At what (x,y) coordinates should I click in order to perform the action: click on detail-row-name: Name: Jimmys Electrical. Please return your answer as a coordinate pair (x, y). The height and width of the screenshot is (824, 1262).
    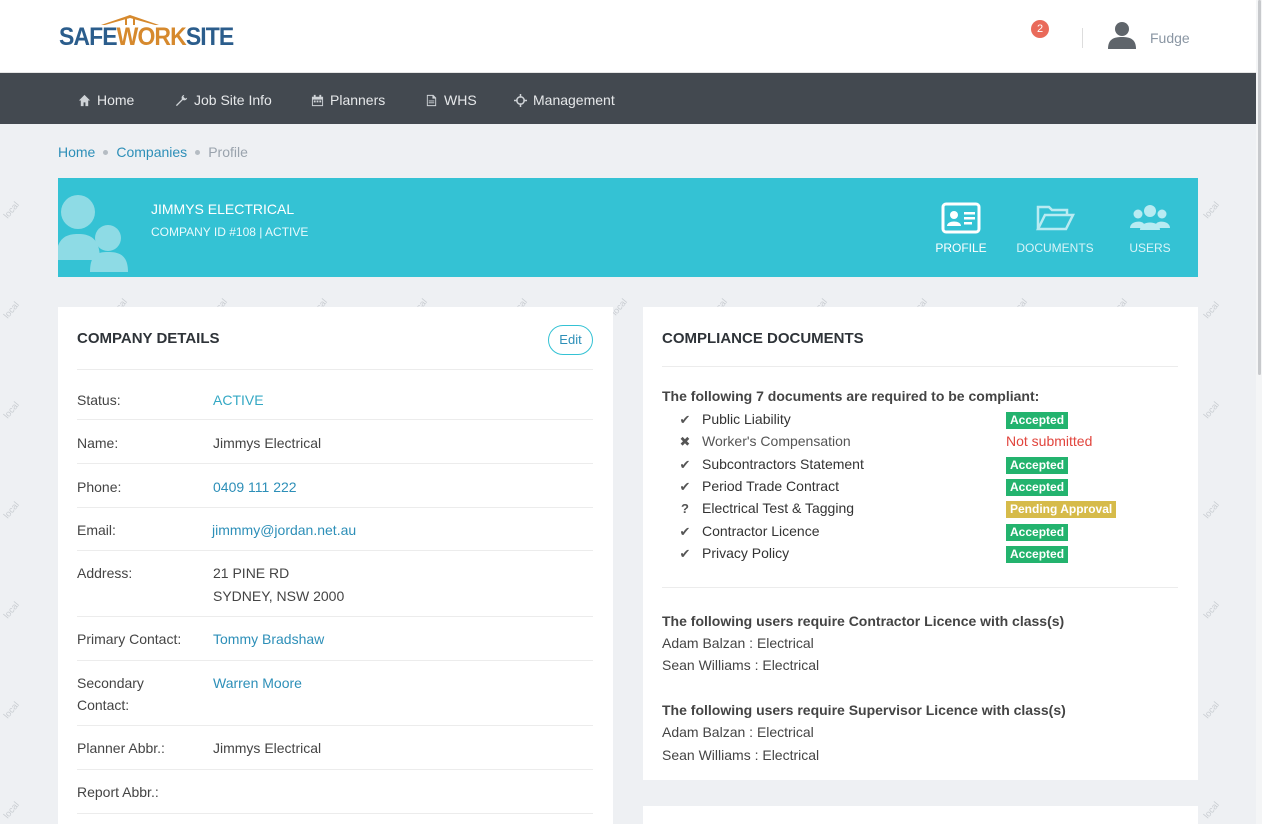
    Looking at the image, I should click on (335, 441).